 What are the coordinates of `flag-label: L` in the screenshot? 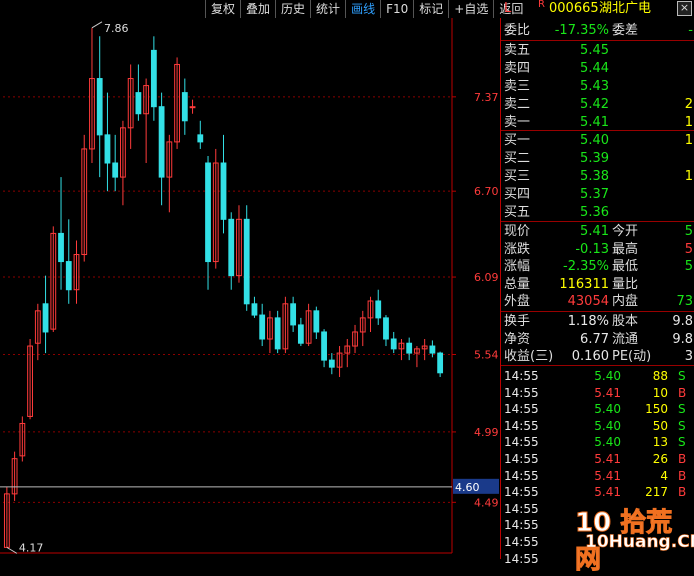 It's located at (508, 8).